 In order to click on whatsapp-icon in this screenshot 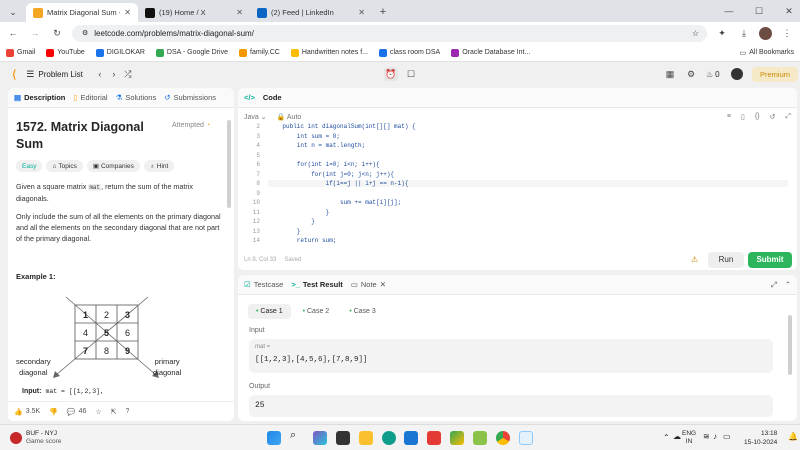, I will do `click(480, 438)`.